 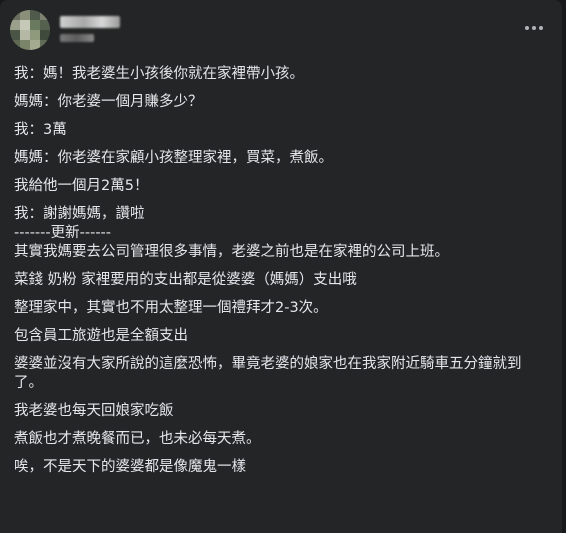 What do you see at coordinates (108, 102) in the screenshot?
I see `post-line: 媽媽：你老婆一個月賺多少？` at bounding box center [108, 102].